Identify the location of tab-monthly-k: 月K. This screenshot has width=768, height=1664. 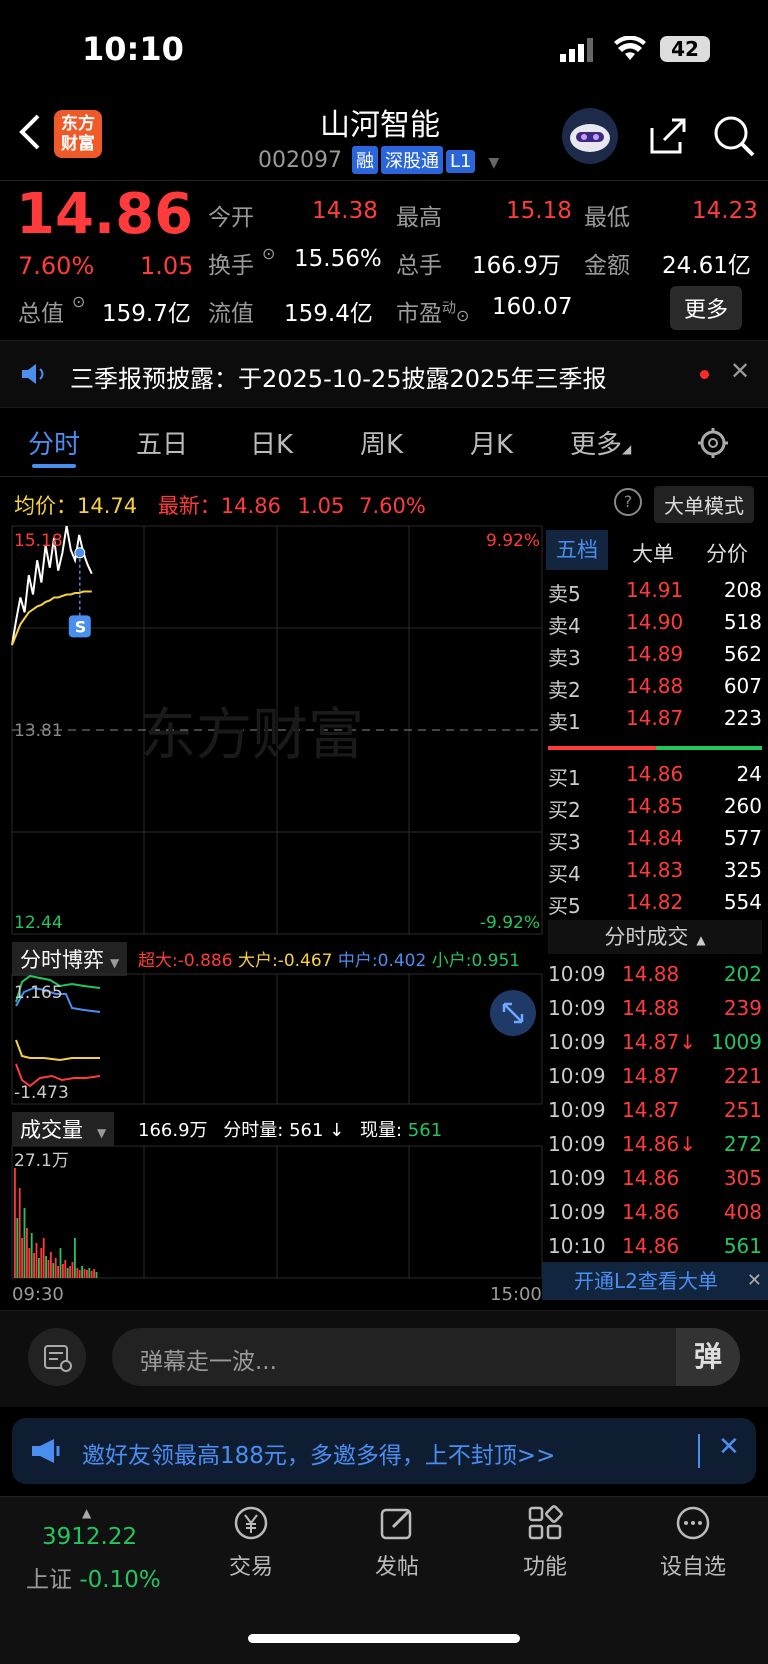
(491, 442).